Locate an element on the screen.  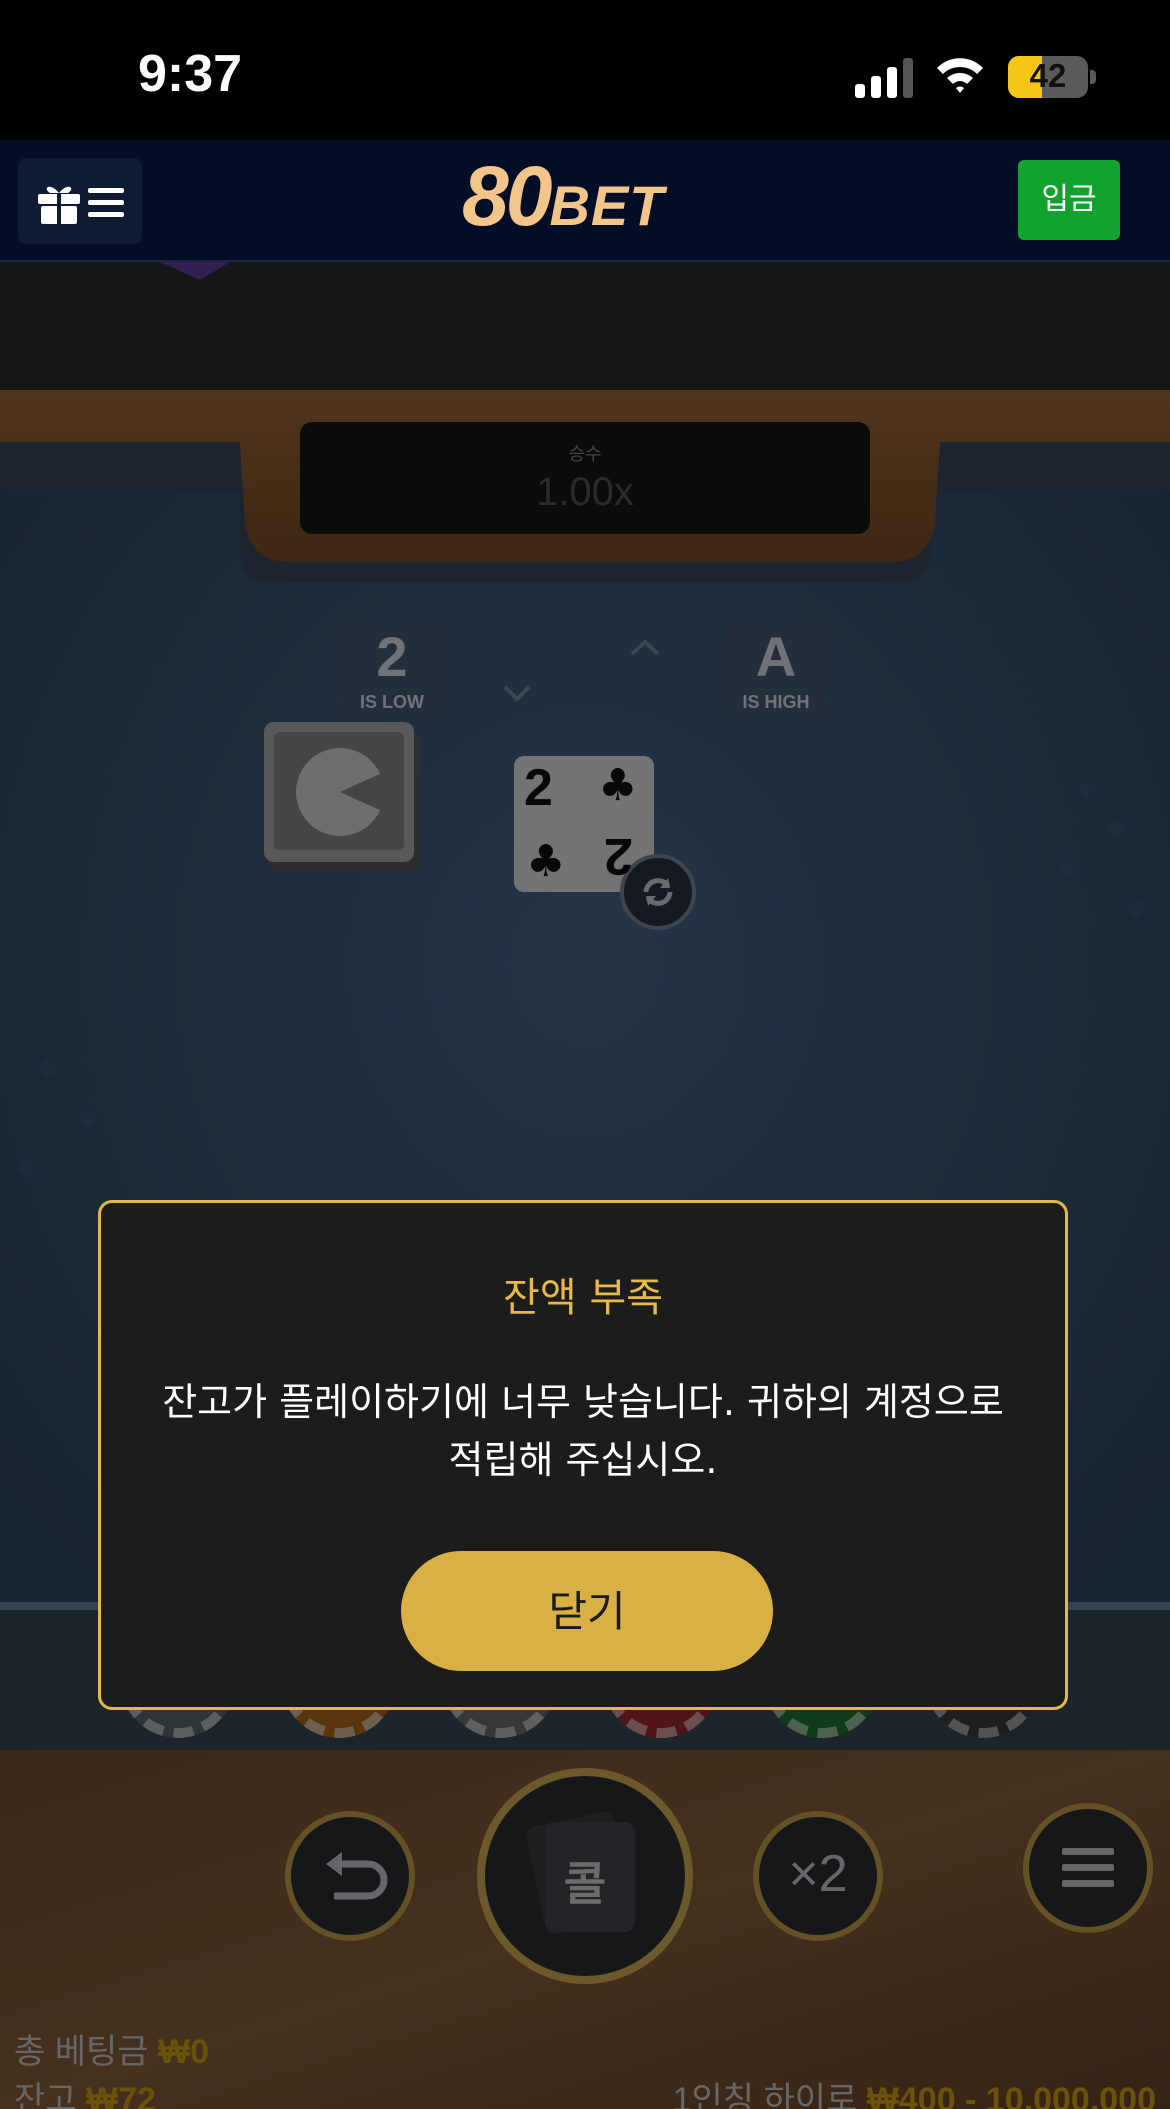
status-time: 9:37 is located at coordinates (190, 74).